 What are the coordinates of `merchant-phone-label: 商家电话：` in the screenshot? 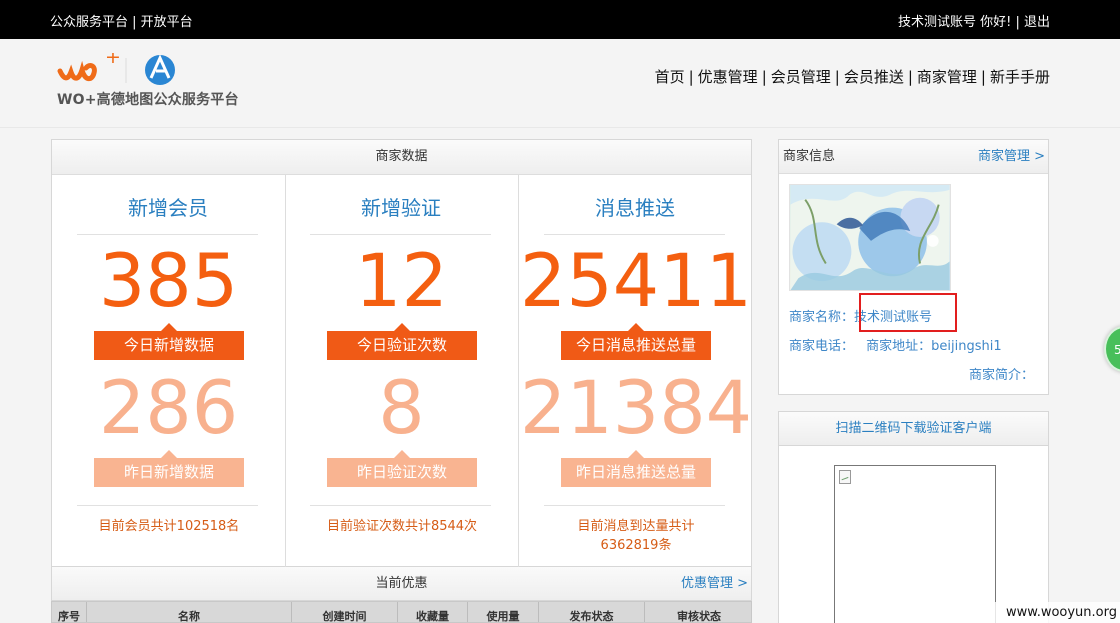 It's located at (822, 346).